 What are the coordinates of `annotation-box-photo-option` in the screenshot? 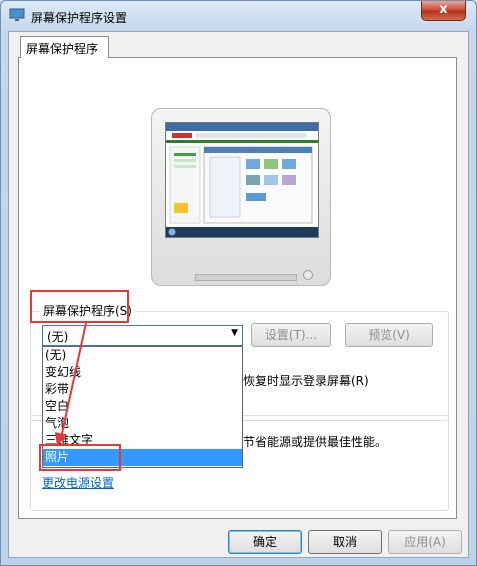 It's located at (80, 457).